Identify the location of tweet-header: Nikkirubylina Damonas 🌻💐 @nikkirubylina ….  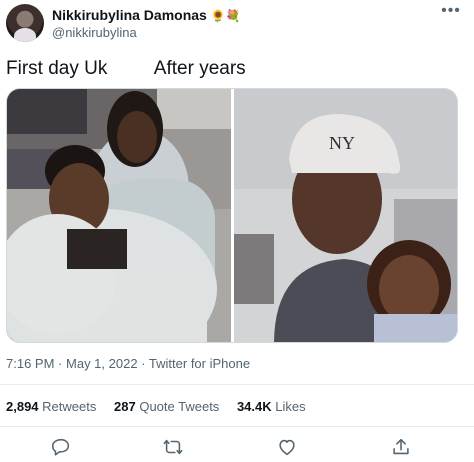
(237, 25).